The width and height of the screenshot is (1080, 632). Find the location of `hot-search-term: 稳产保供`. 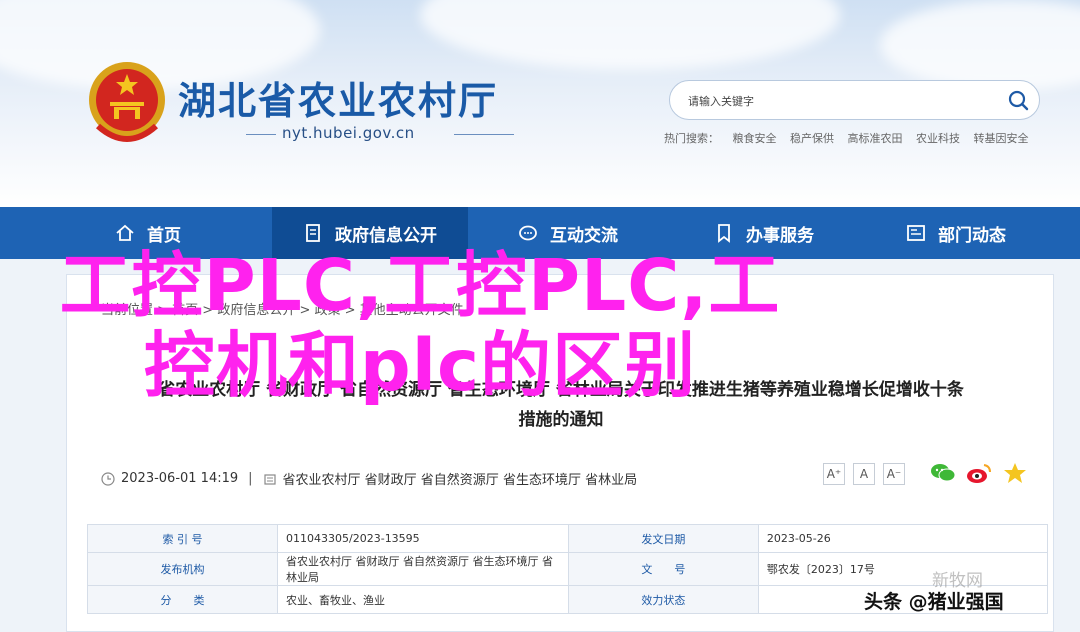

hot-search-term: 稳产保供 is located at coordinates (812, 138).